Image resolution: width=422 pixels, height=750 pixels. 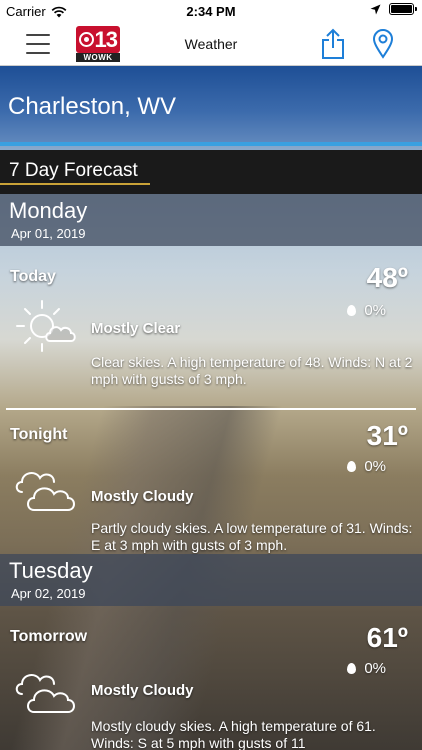 What do you see at coordinates (75, 184) in the screenshot?
I see `forecast-title-underline` at bounding box center [75, 184].